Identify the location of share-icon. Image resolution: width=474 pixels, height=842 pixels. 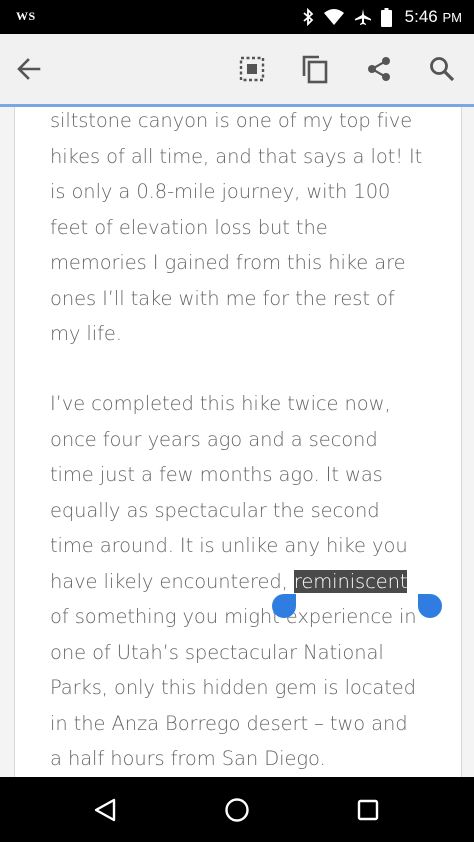
(379, 69).